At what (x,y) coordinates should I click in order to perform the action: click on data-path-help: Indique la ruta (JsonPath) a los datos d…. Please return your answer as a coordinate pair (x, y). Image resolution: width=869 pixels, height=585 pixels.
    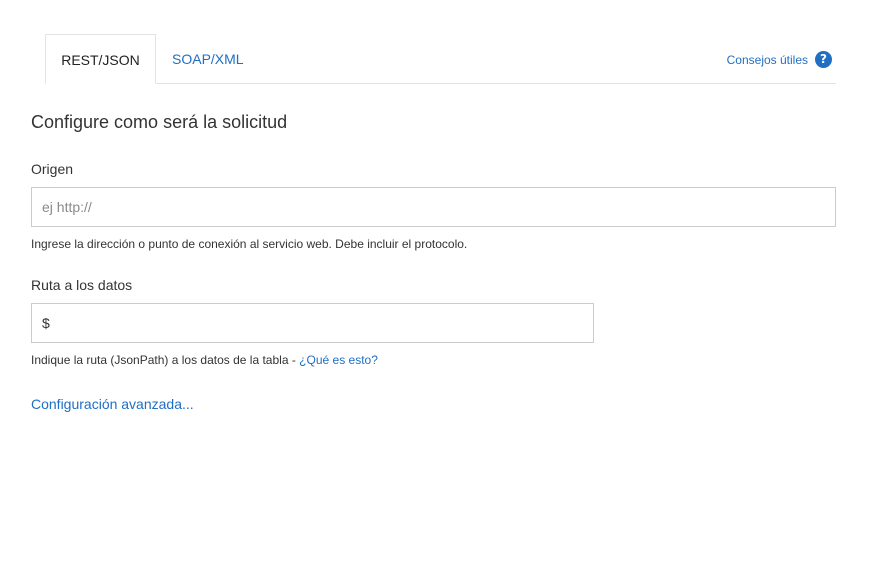
    Looking at the image, I should click on (204, 360).